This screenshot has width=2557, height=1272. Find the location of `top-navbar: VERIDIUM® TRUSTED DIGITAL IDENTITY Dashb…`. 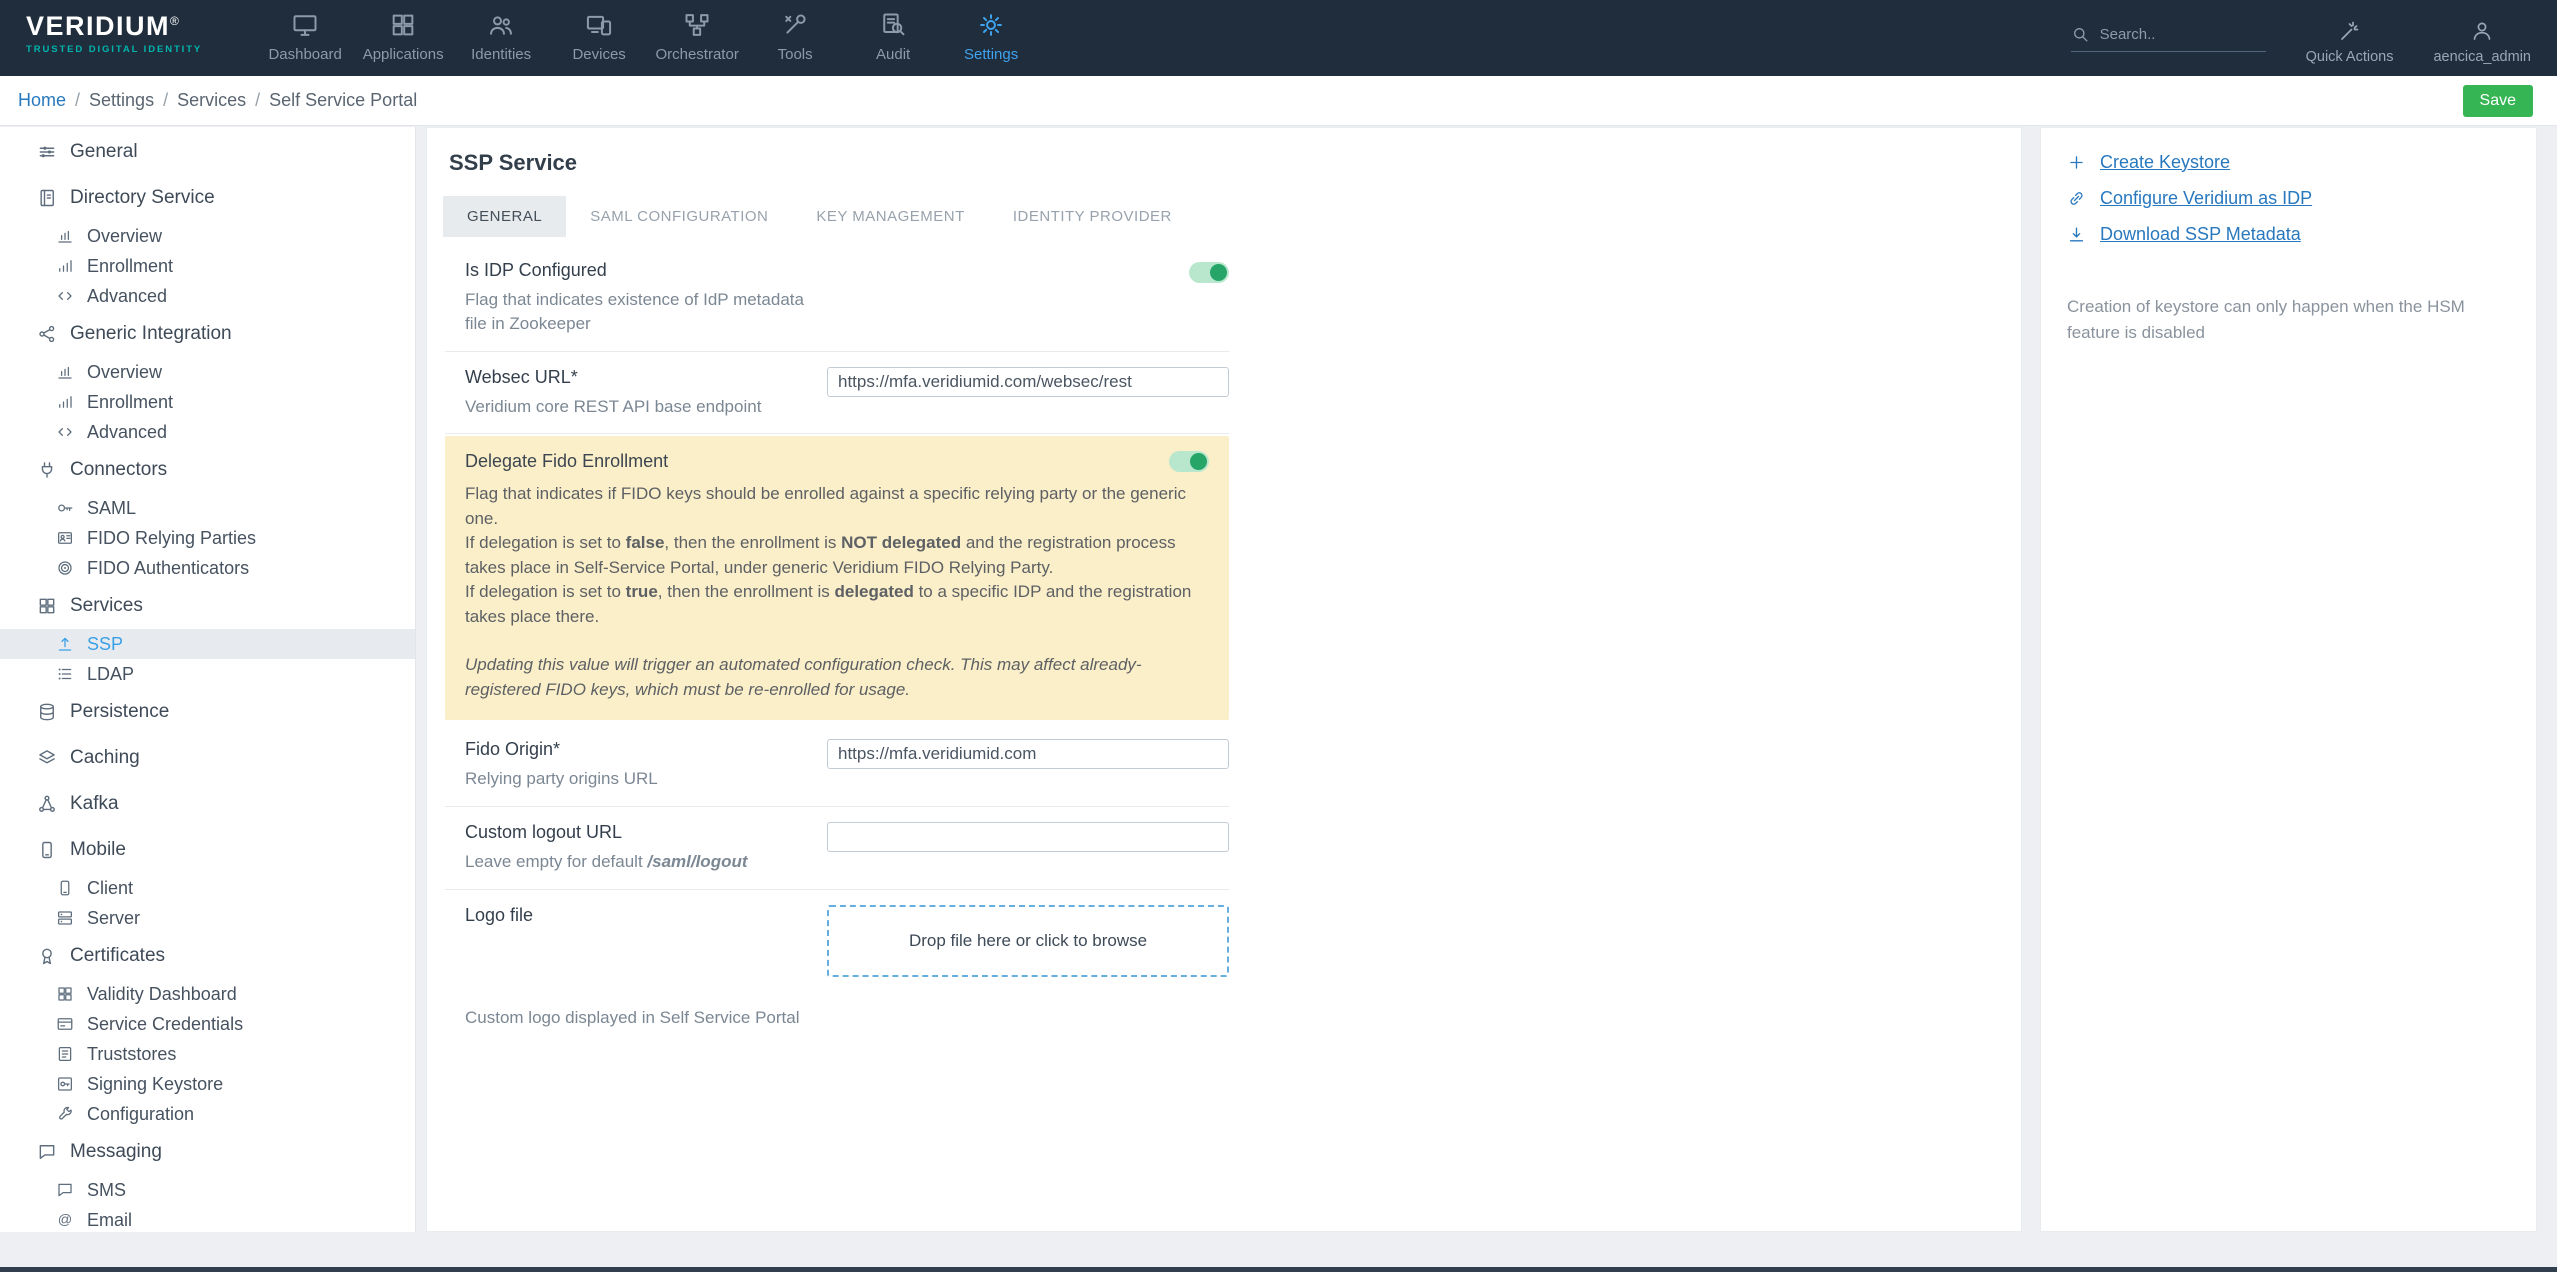

top-navbar: VERIDIUM® TRUSTED DIGITAL IDENTITY Dashb… is located at coordinates (1278, 38).